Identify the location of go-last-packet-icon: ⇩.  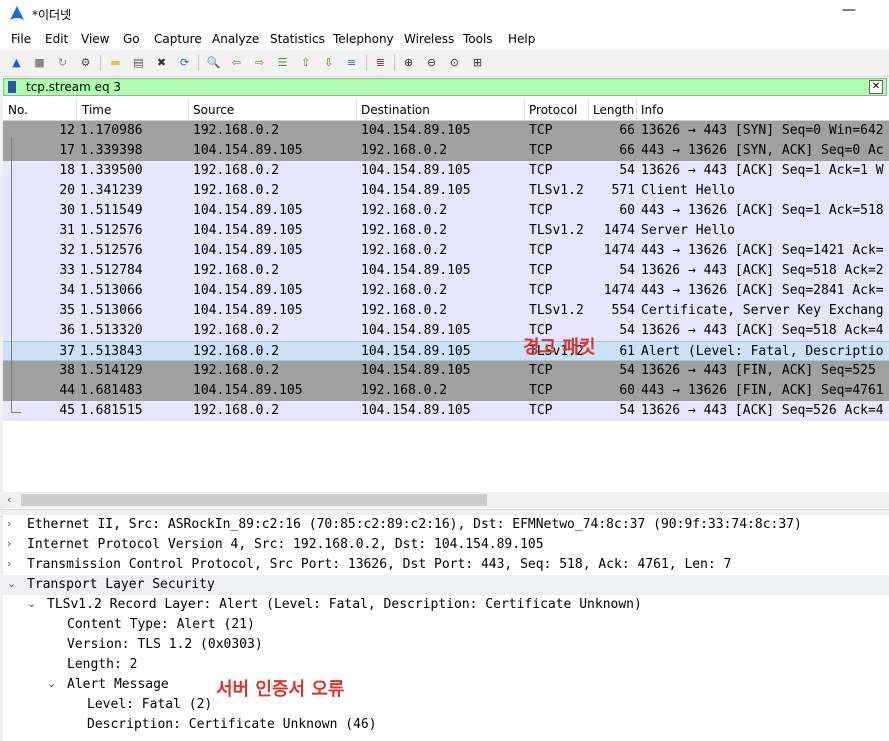
(328, 62).